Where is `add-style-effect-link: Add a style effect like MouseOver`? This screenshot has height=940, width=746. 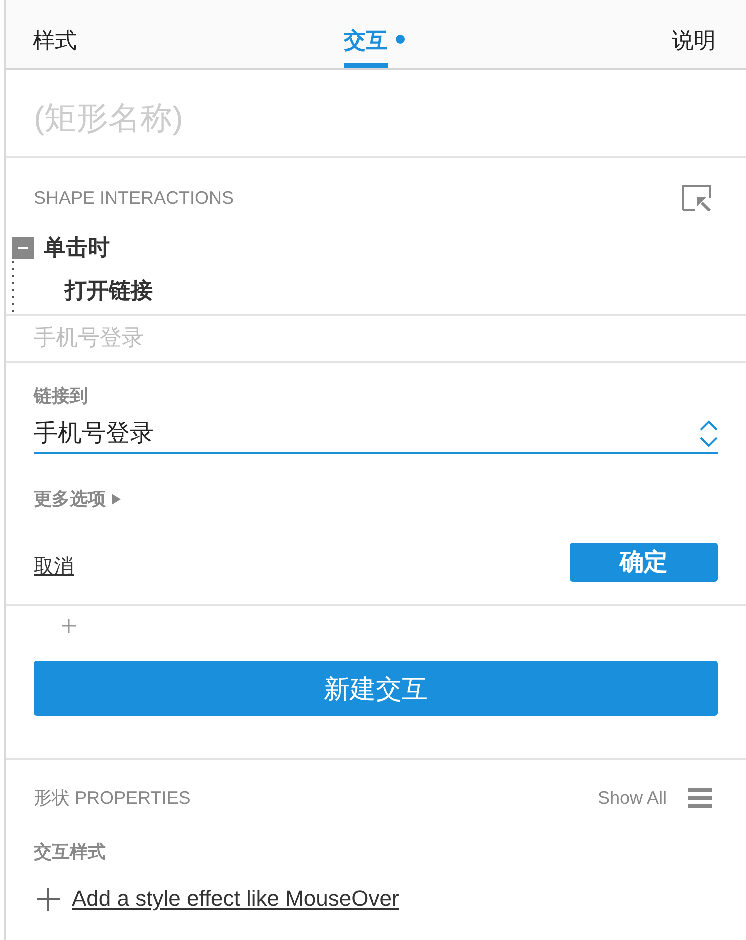 add-style-effect-link: Add a style effect like MouseOver is located at coordinates (236, 899).